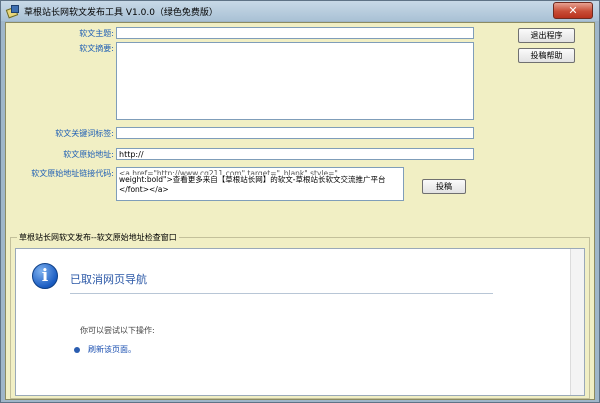  What do you see at coordinates (281, 293) in the screenshot?
I see `divider` at bounding box center [281, 293].